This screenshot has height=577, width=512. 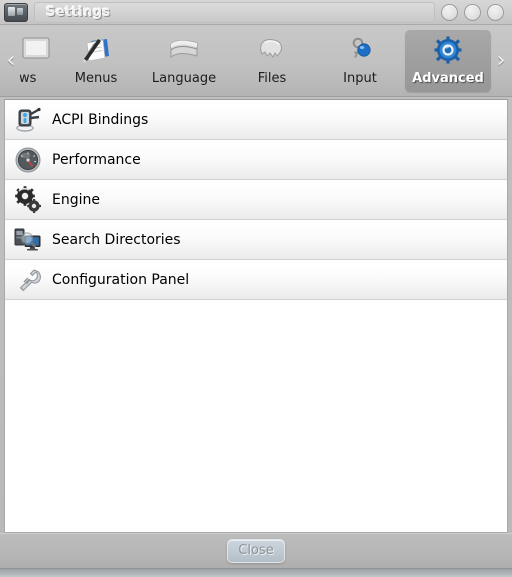 I want to click on windows-icon, so click(x=36, y=47).